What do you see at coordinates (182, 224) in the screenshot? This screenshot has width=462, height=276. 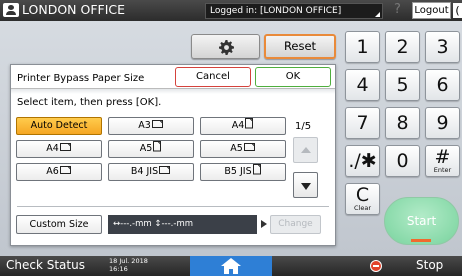 I see `custom-size-display: ↔---.-mm ↕---.-mm` at bounding box center [182, 224].